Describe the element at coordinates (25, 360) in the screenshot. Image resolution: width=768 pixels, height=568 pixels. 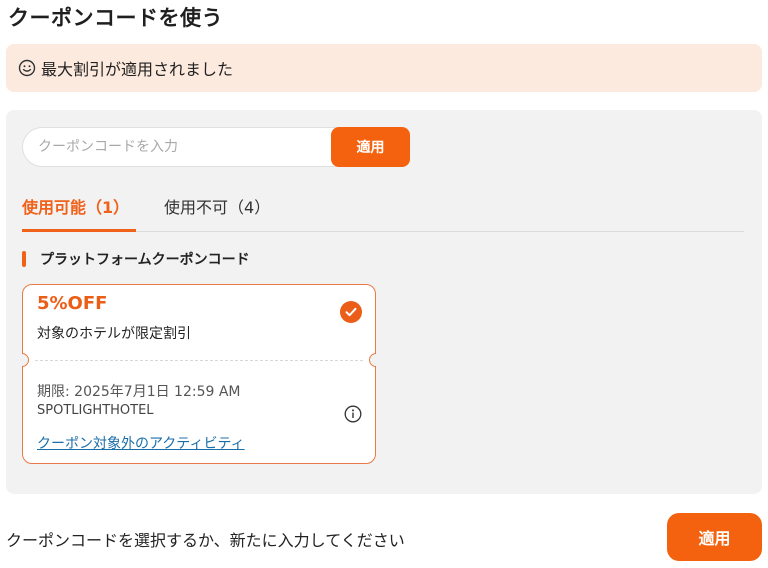
I see `coupon-notch-left` at that location.